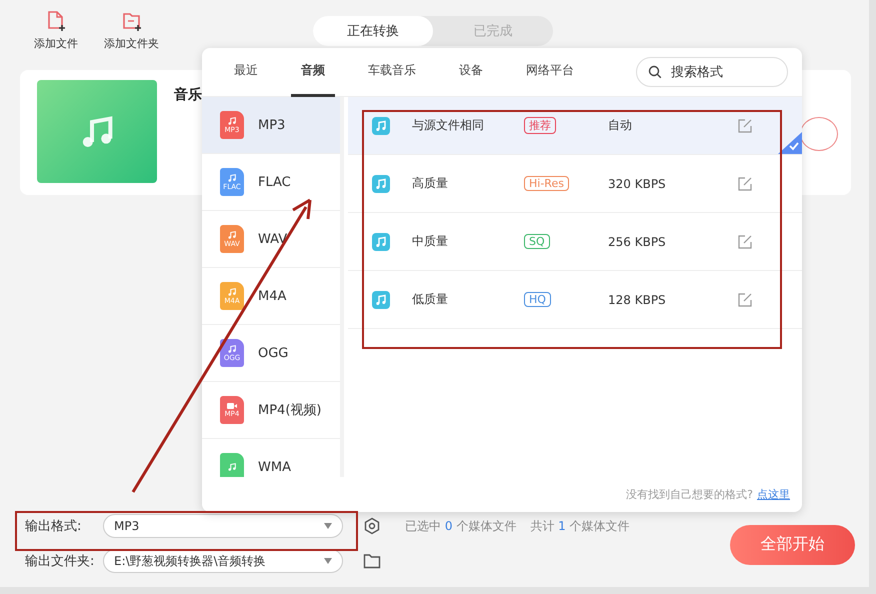 The height and width of the screenshot is (594, 876). I want to click on quality-tag: Hi-Res, so click(546, 183).